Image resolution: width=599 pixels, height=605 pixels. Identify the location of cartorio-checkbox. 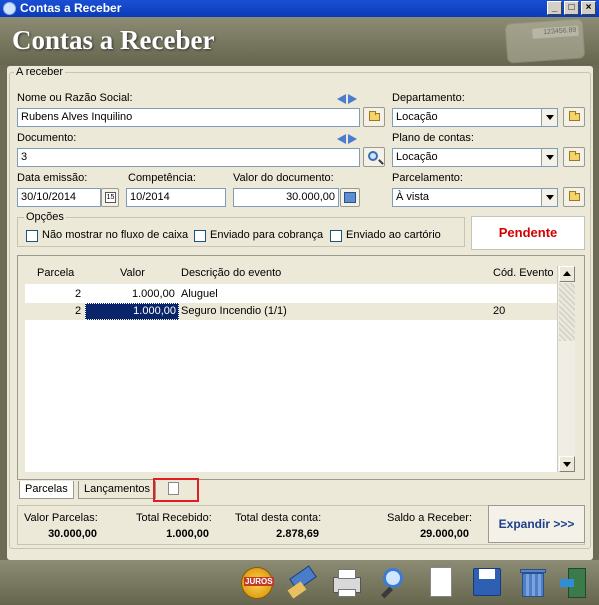
(336, 236).